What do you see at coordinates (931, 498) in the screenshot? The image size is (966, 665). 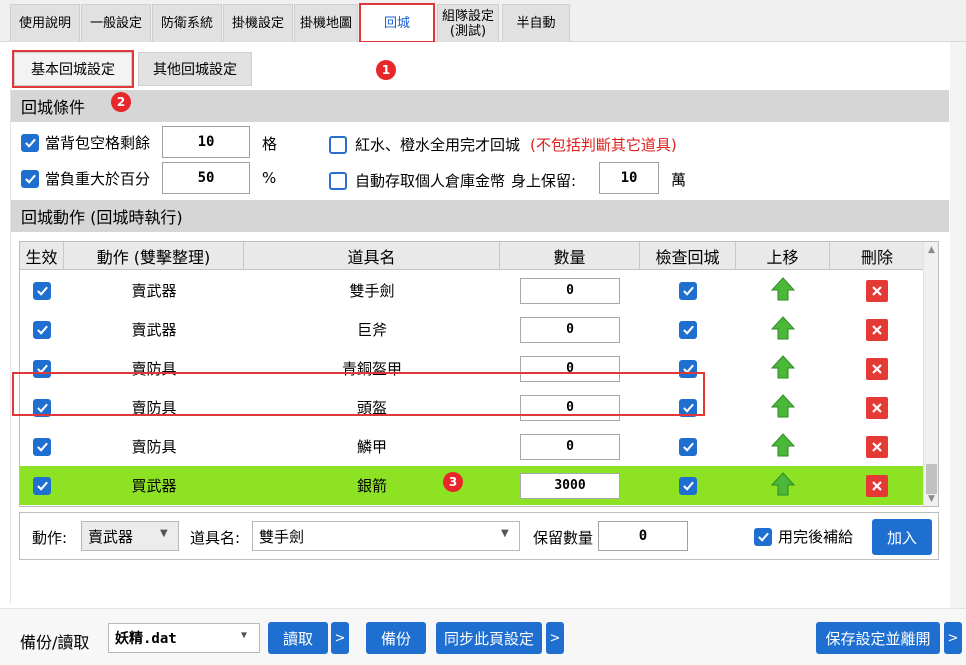 I see `scroll-down-icon: ▼` at bounding box center [931, 498].